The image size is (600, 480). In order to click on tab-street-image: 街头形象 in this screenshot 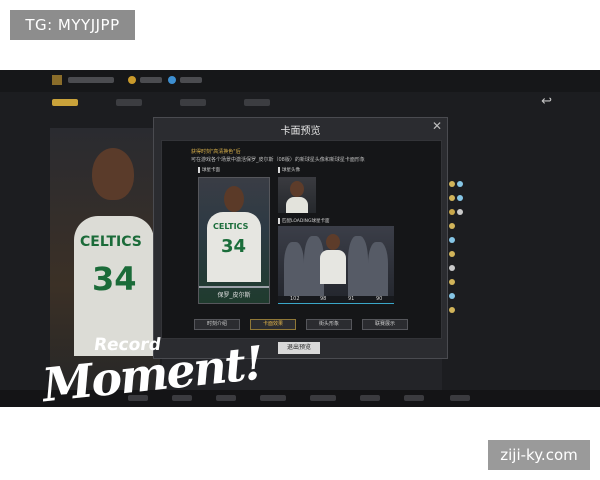, I will do `click(329, 324)`.